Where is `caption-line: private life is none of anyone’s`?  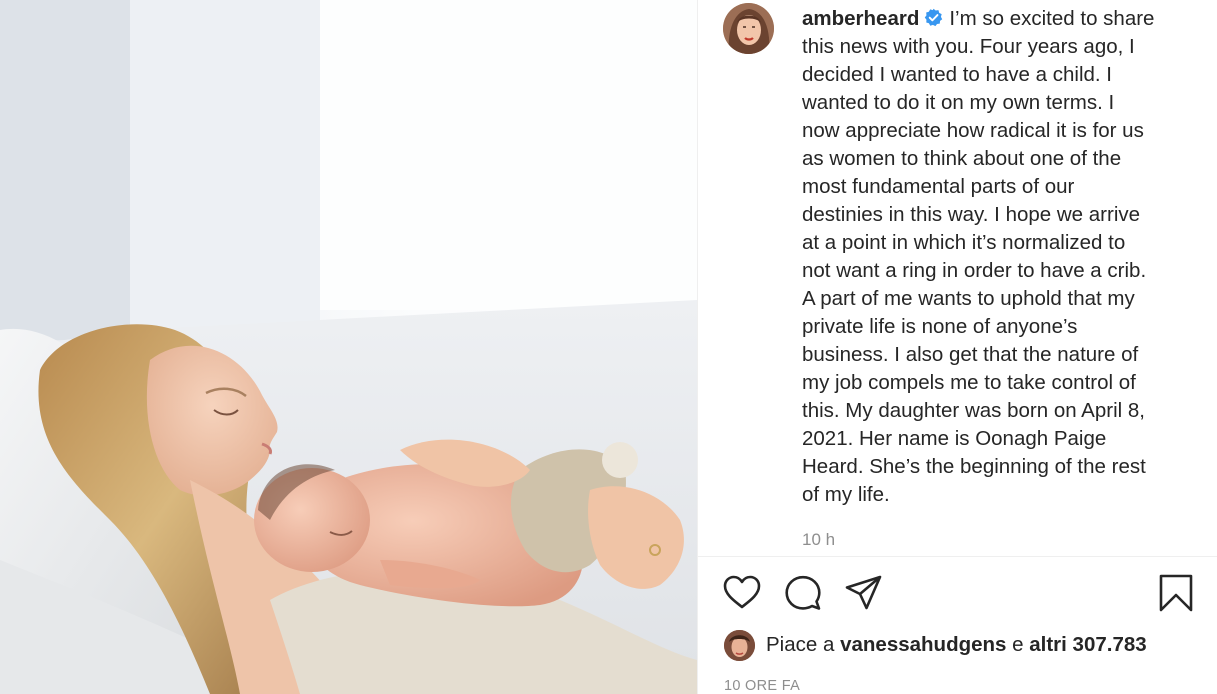
caption-line: private life is none of anyone’s is located at coordinates (940, 326).